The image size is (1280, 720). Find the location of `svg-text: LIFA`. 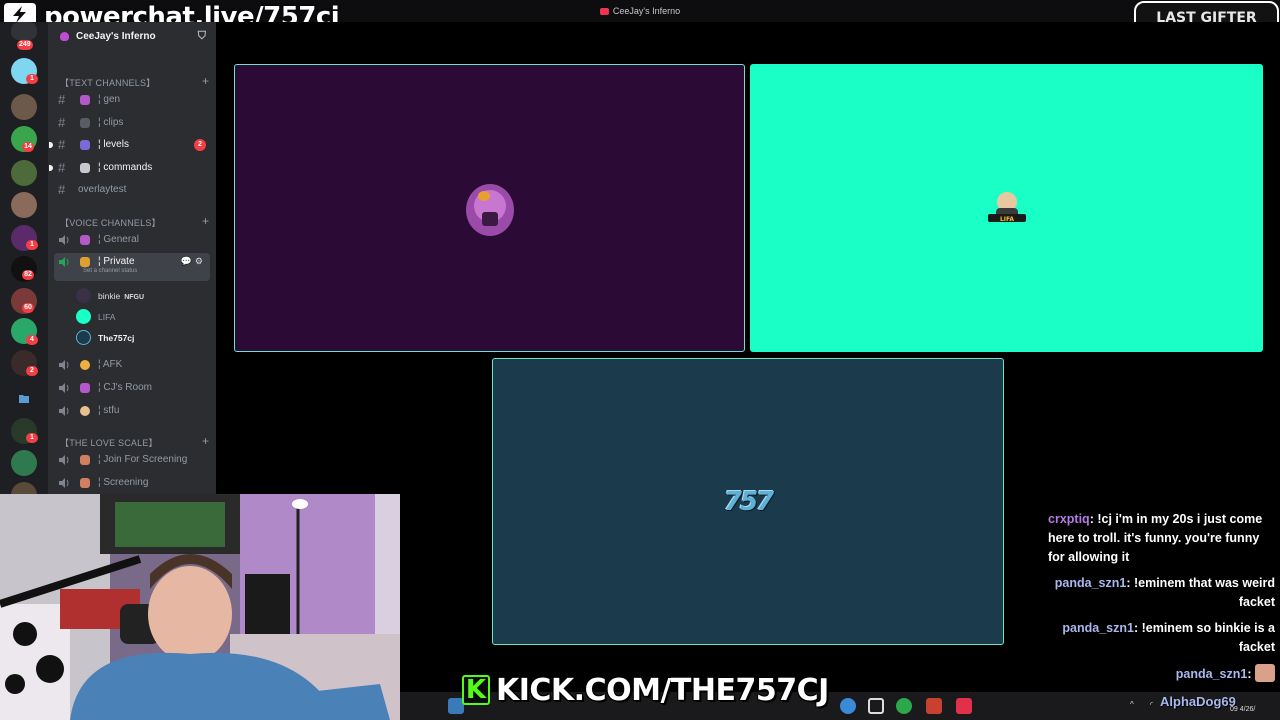

svg-text: LIFA is located at coordinates (1006, 219).